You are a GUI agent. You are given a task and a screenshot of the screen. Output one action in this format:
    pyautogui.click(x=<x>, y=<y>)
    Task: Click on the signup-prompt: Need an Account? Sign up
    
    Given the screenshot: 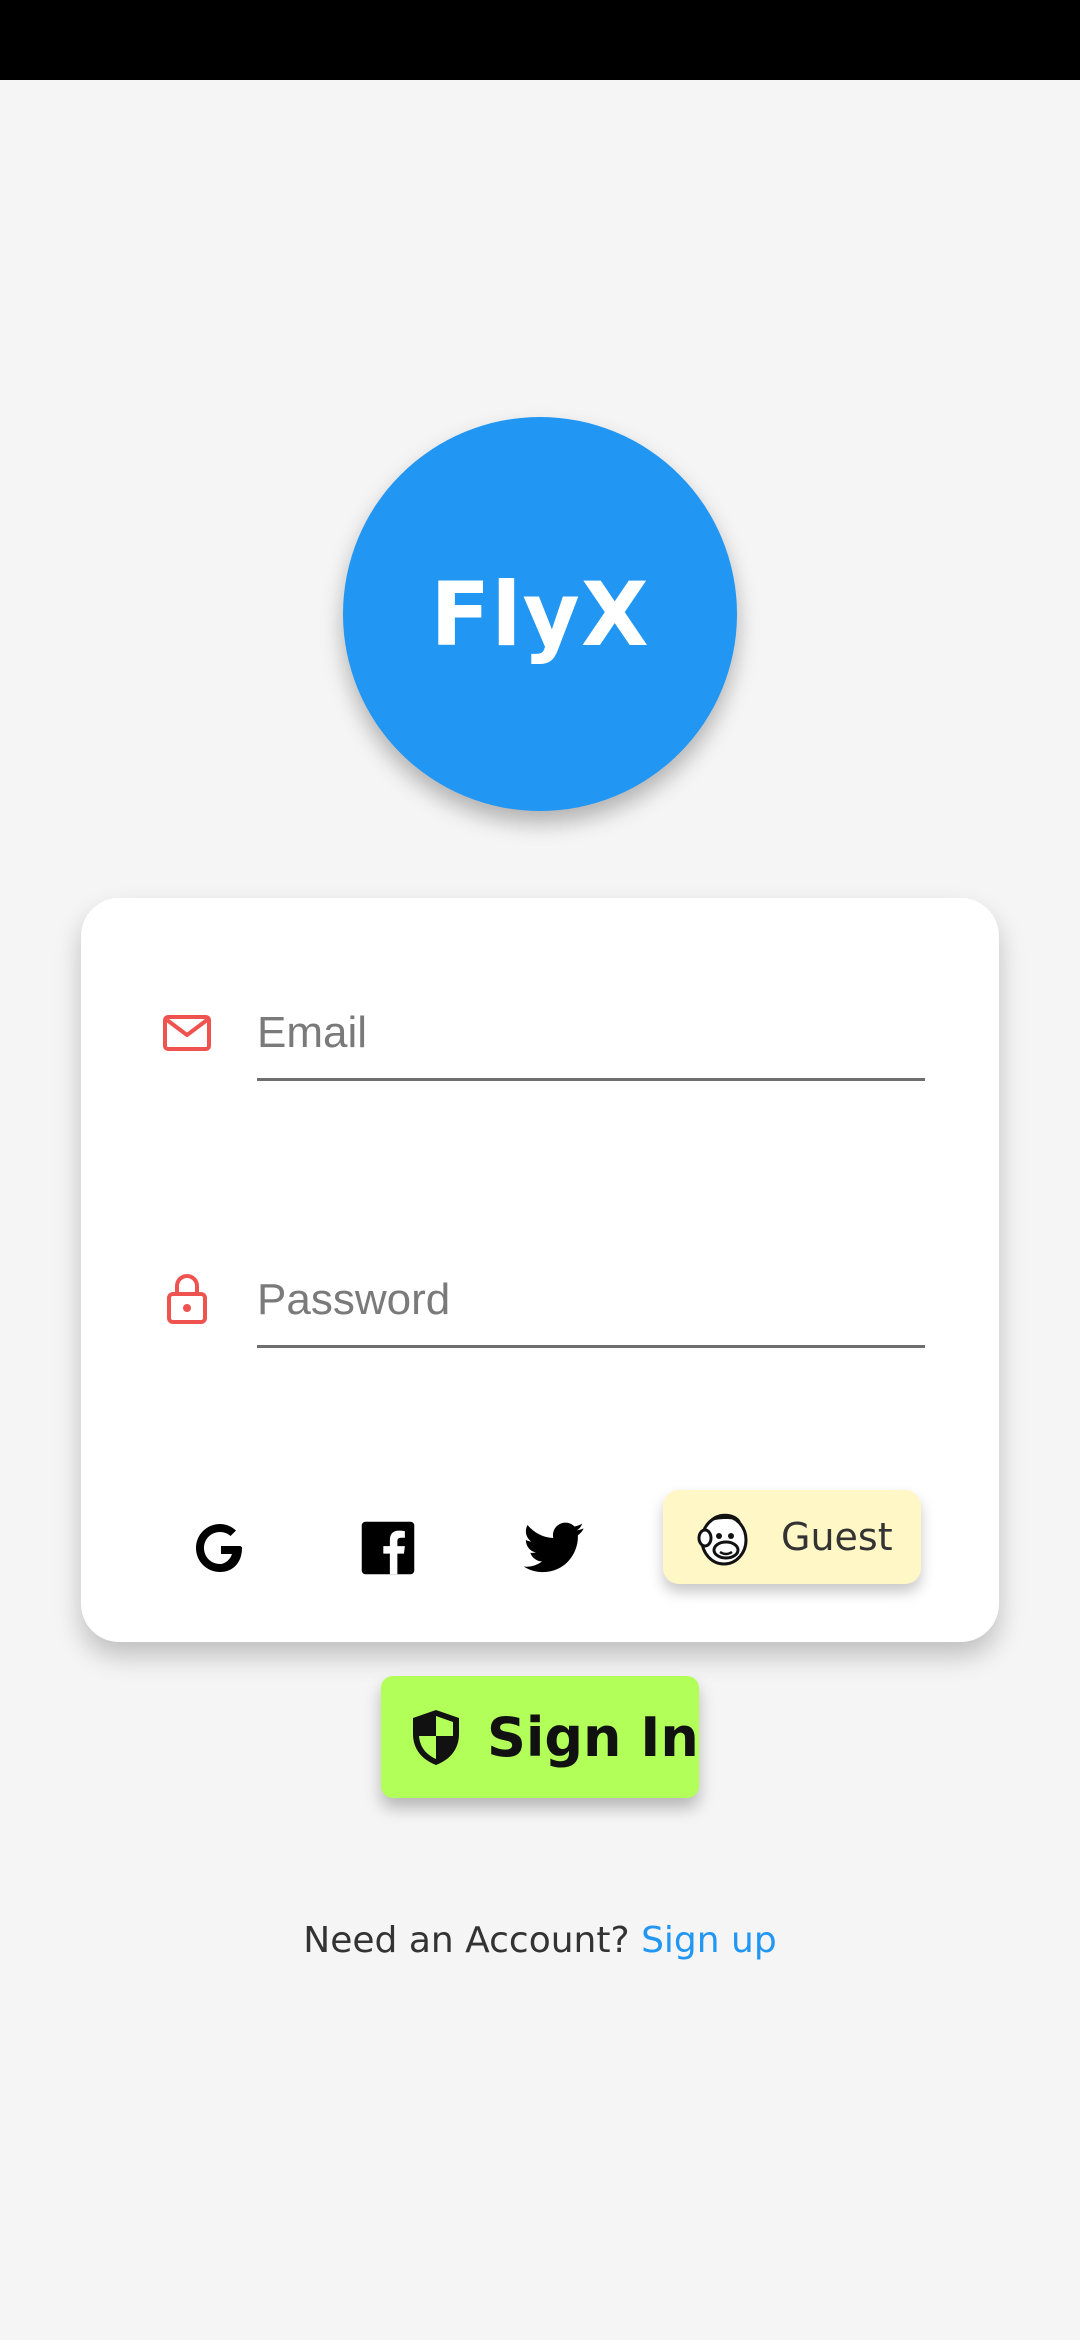 What is the action you would take?
    pyautogui.click(x=540, y=1940)
    